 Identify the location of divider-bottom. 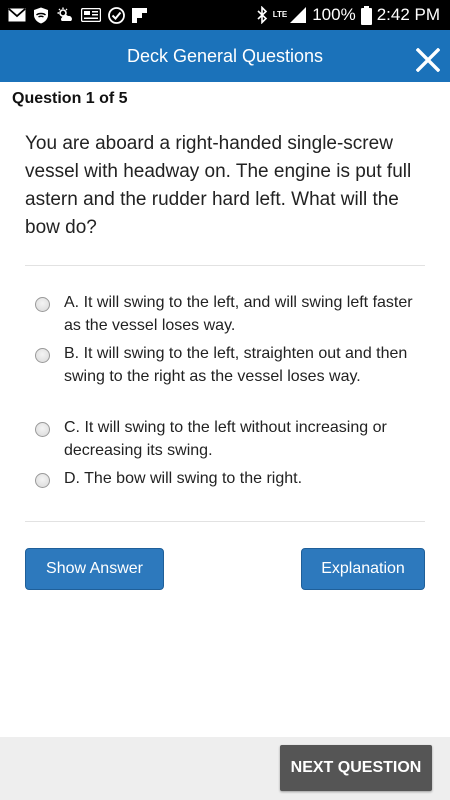
(225, 521).